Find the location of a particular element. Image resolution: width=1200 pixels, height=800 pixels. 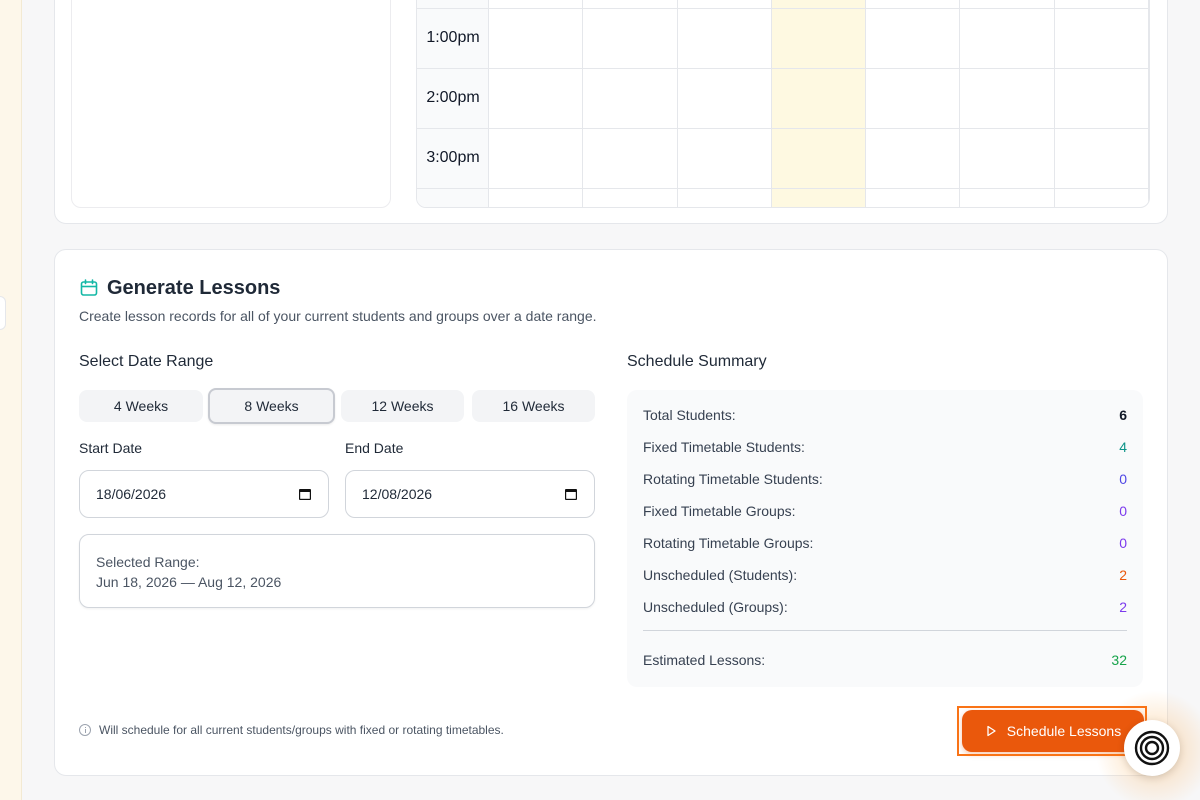

sidebar-toggle-tab is located at coordinates (3, 313).